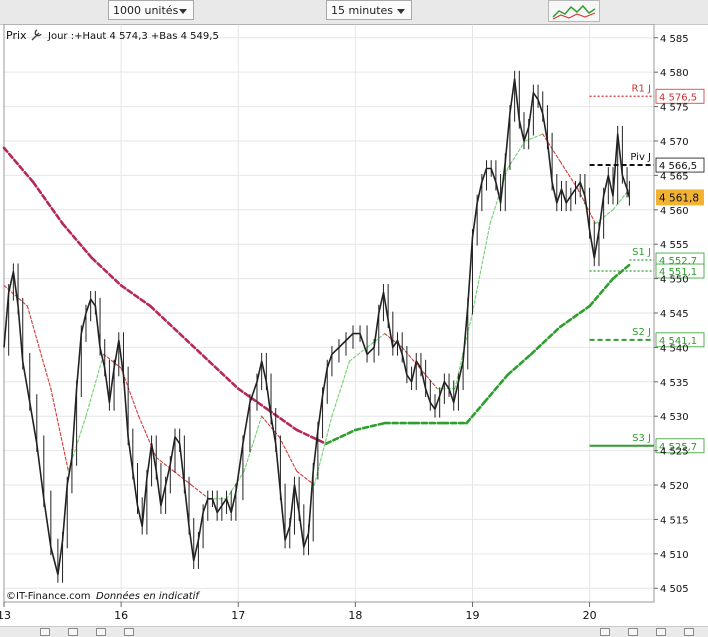 This screenshot has height=637, width=708. I want to click on y-tick-label: 4 545, so click(674, 314).